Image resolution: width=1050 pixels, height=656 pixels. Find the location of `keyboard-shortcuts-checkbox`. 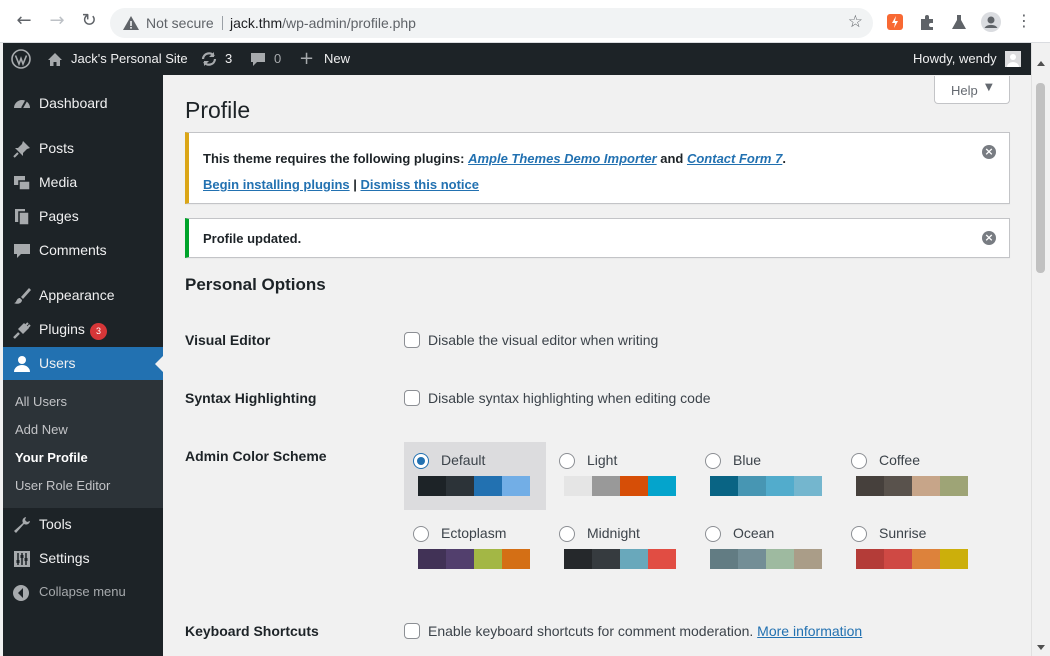

keyboard-shortcuts-checkbox is located at coordinates (412, 631).